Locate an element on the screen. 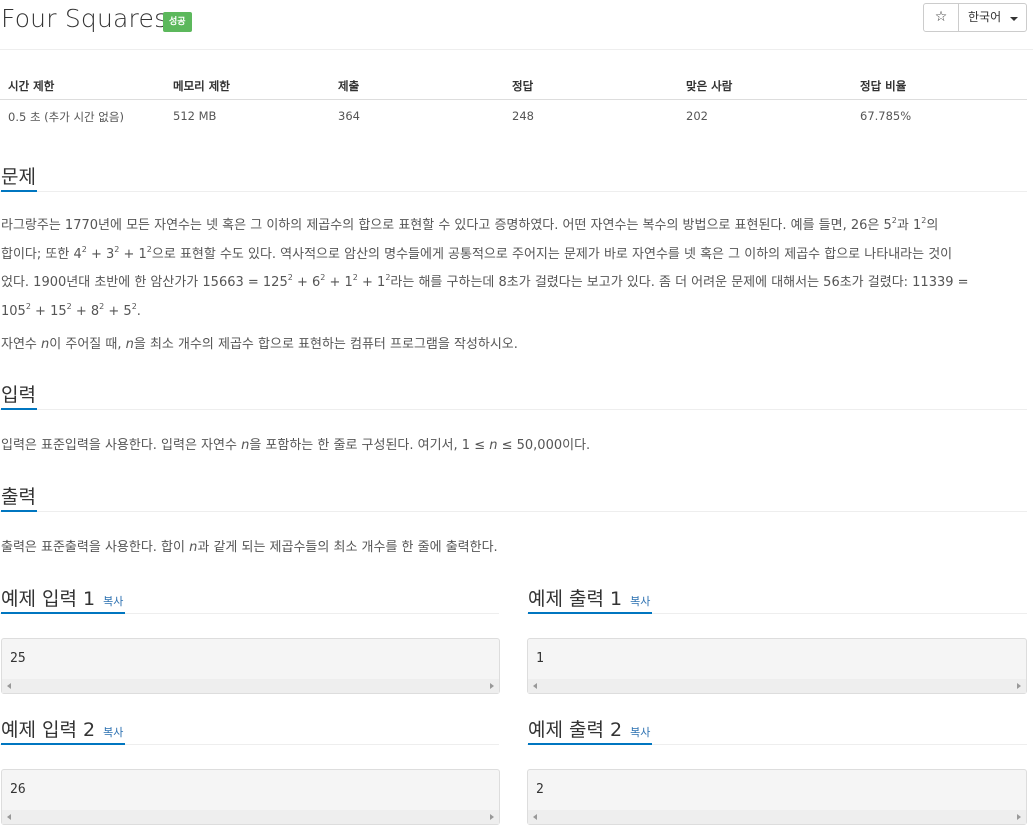 The width and height of the screenshot is (1033, 834). status-badge: 성공 is located at coordinates (177, 22).